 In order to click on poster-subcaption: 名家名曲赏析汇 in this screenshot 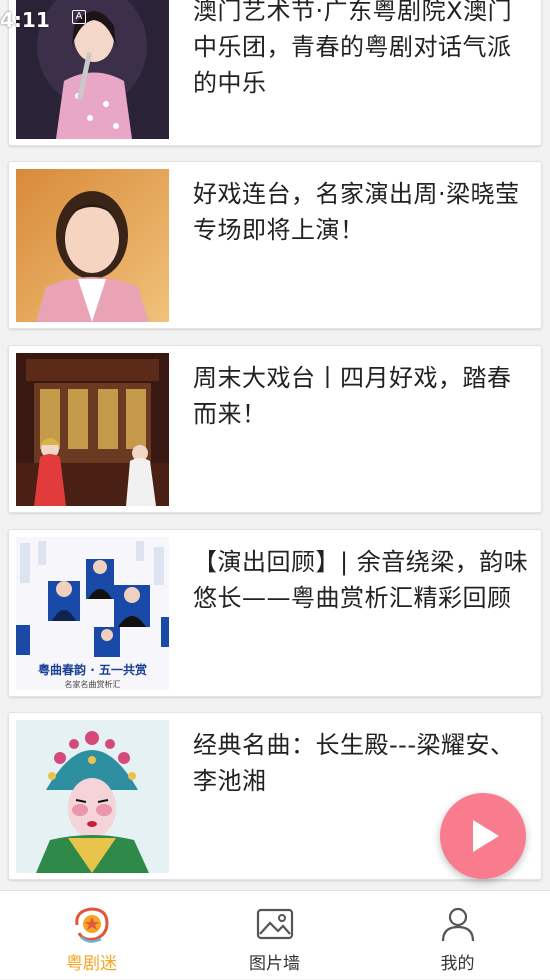, I will do `click(92, 684)`.